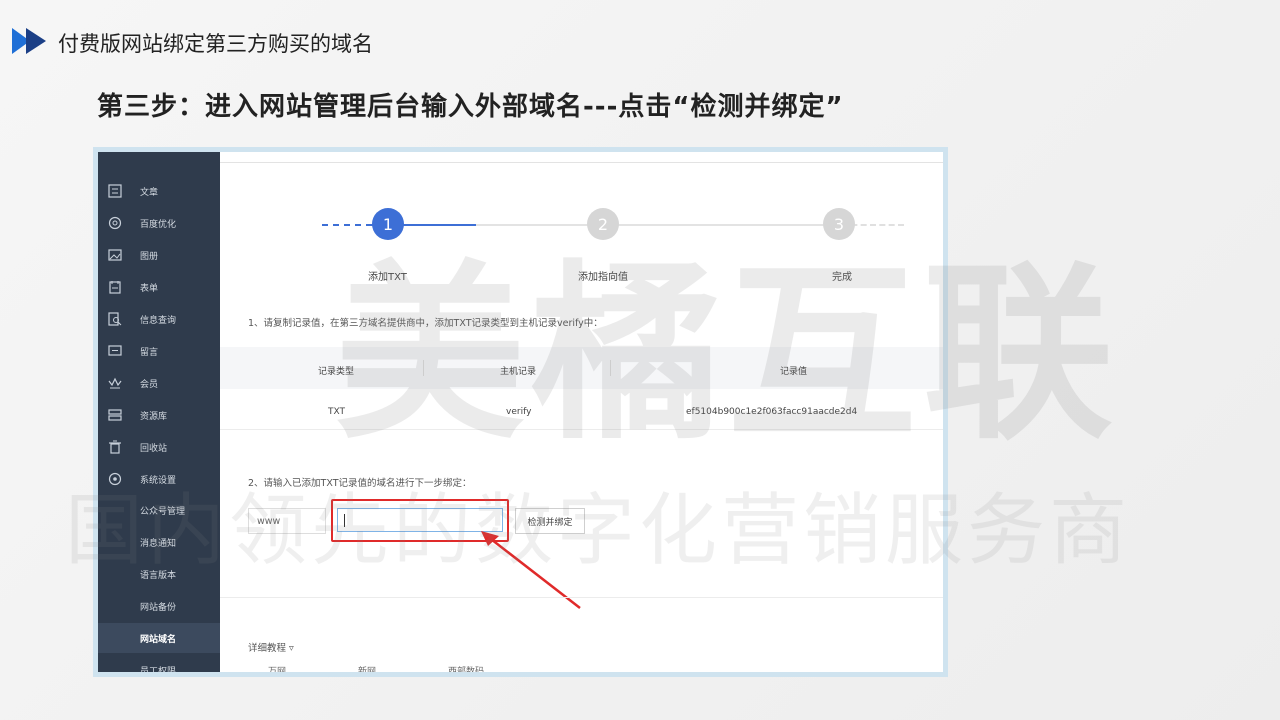  Describe the element at coordinates (149, 352) in the screenshot. I see `sidebar-item-label: 留言` at that location.